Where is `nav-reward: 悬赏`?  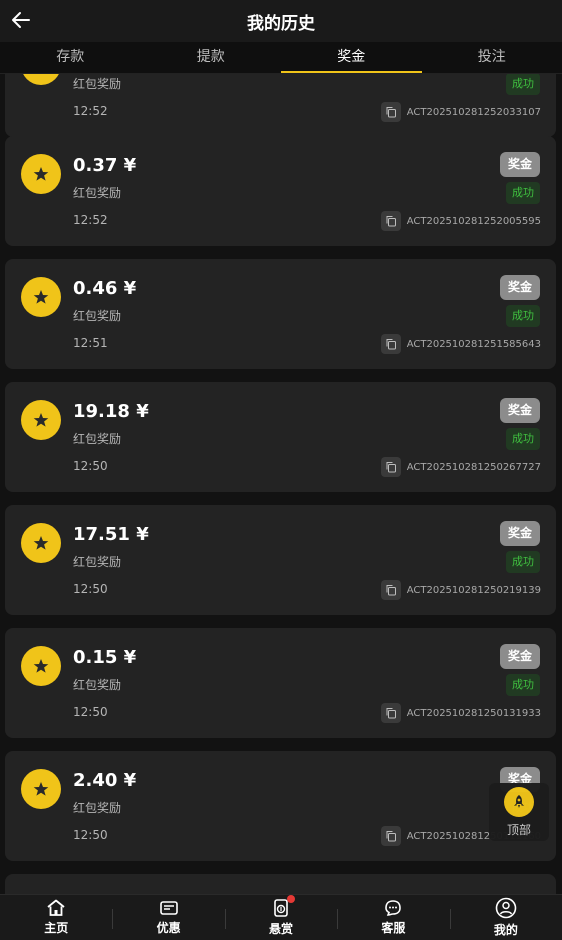 nav-reward: 悬赏 is located at coordinates (280, 917).